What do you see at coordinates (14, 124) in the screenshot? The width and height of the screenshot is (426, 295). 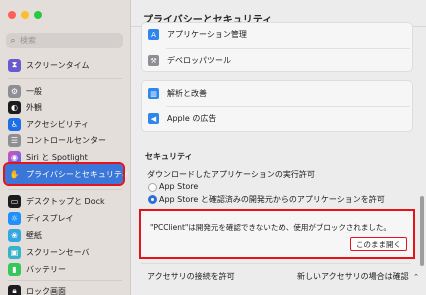 I see `accessibility-icon: ♿` at bounding box center [14, 124].